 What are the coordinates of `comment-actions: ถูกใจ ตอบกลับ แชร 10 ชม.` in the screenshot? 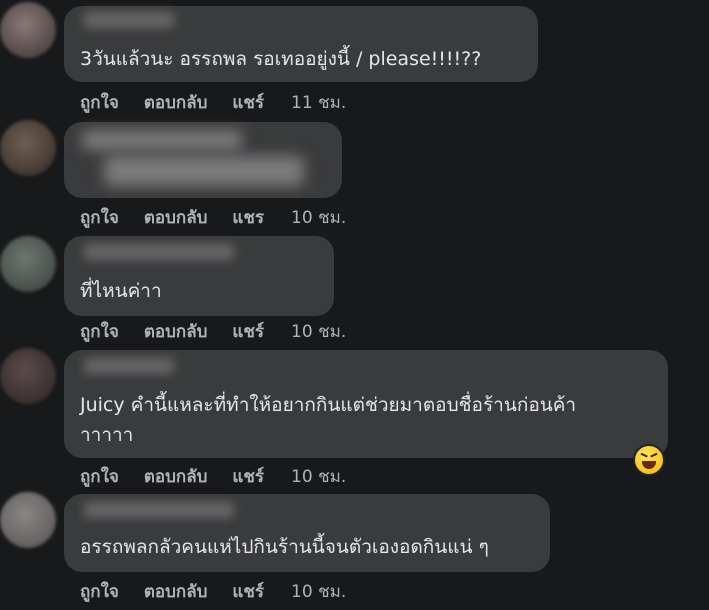 It's located at (213, 217).